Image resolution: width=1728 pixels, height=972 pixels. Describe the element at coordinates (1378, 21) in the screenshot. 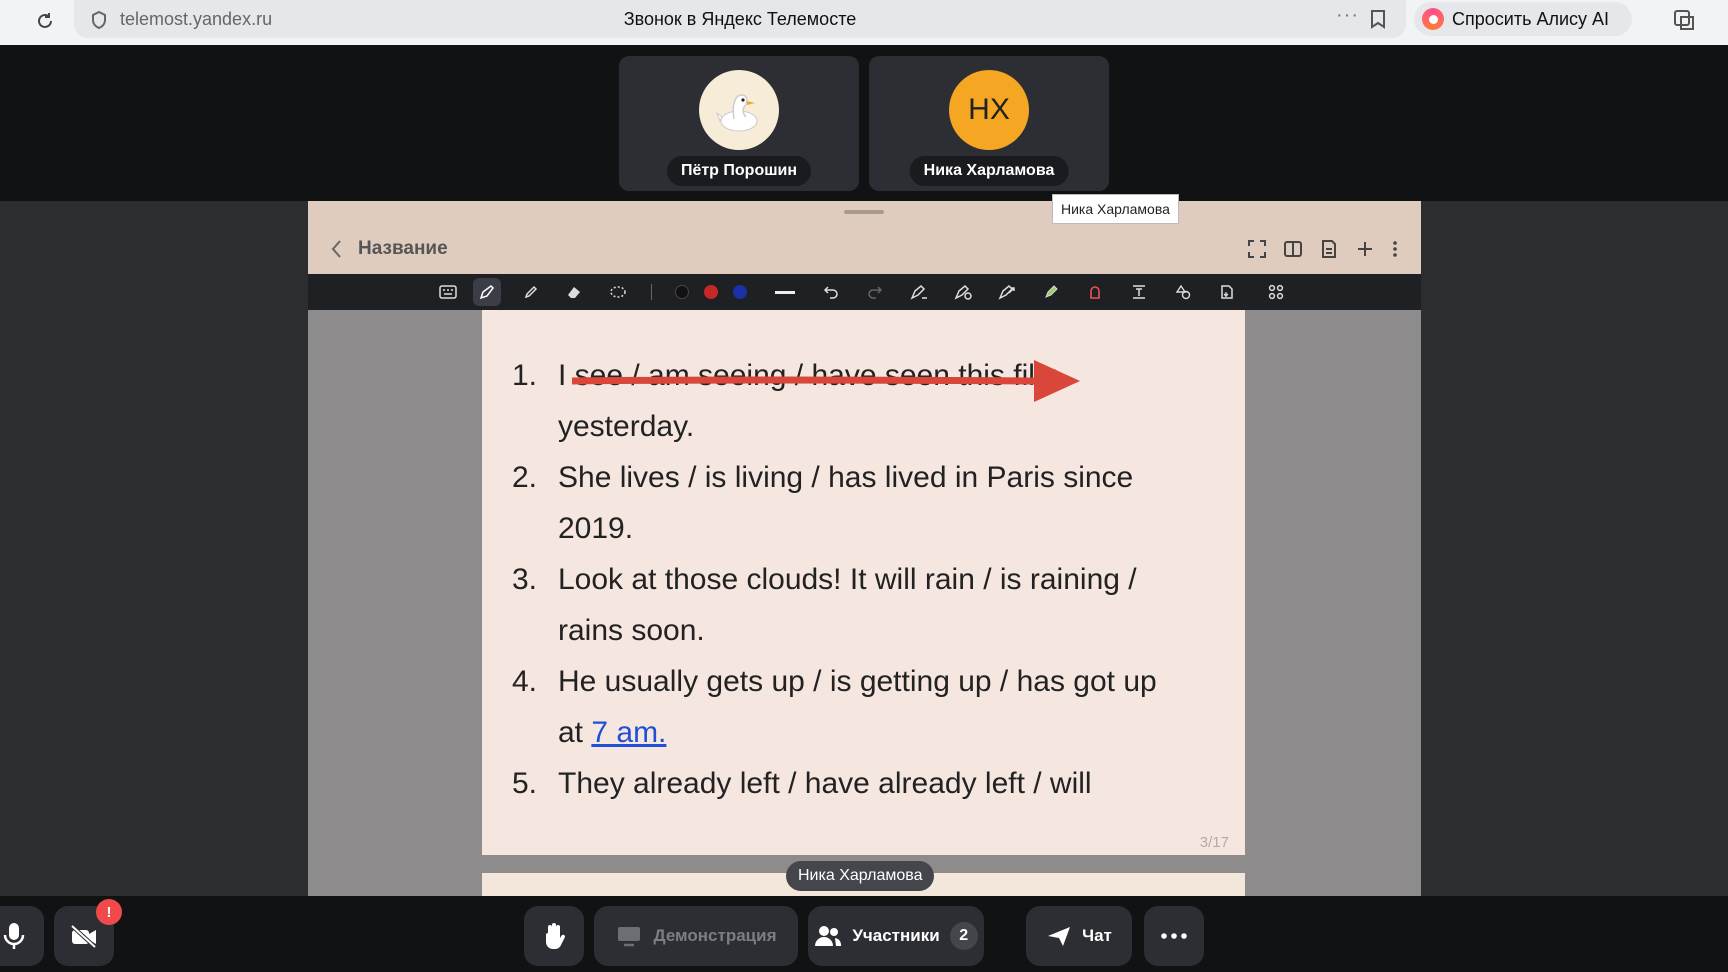

I see `bookmark-icon` at that location.